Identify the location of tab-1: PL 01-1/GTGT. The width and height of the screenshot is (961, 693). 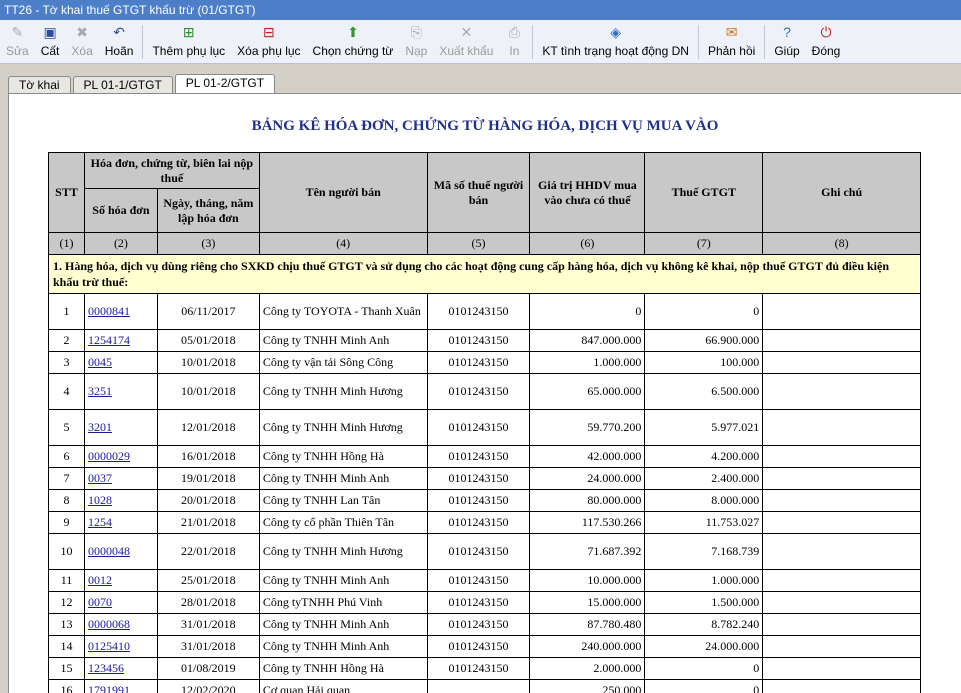
(122, 85).